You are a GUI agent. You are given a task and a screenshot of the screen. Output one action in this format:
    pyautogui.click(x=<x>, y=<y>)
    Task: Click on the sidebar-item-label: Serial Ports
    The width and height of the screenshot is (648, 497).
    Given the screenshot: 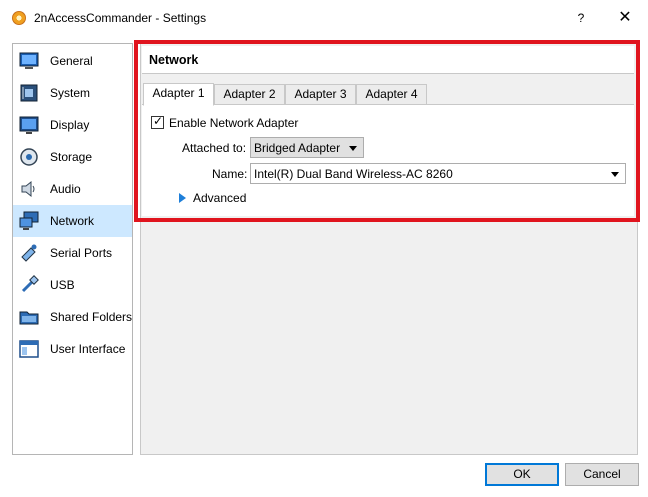 What is the action you would take?
    pyautogui.click(x=81, y=253)
    